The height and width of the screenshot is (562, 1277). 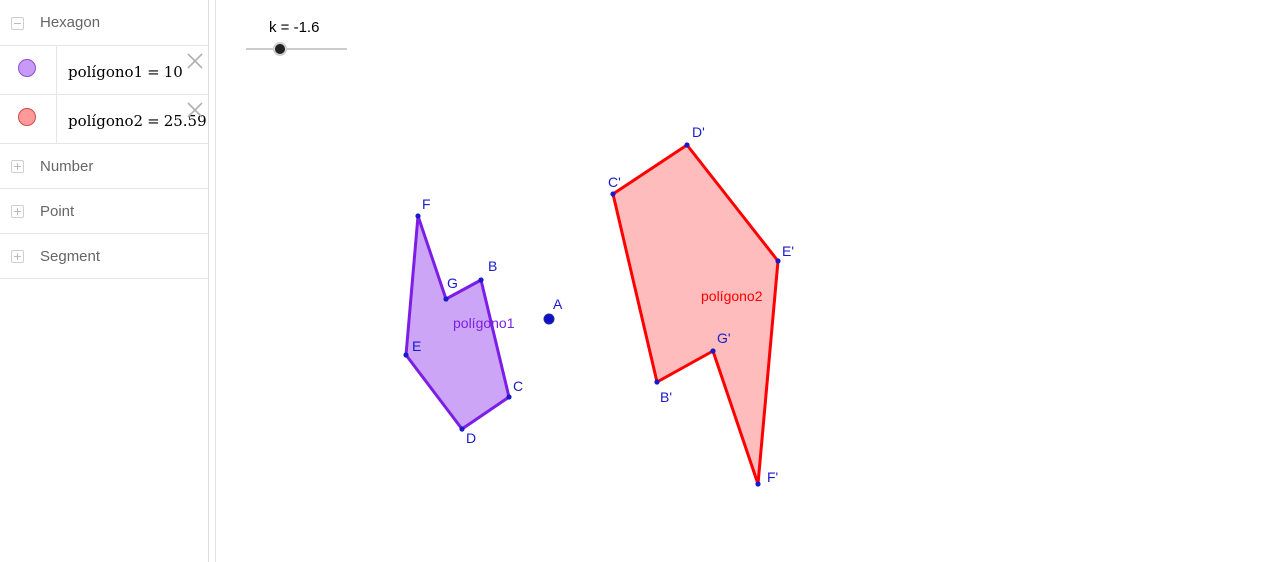 I want to click on point-e, so click(x=406, y=355).